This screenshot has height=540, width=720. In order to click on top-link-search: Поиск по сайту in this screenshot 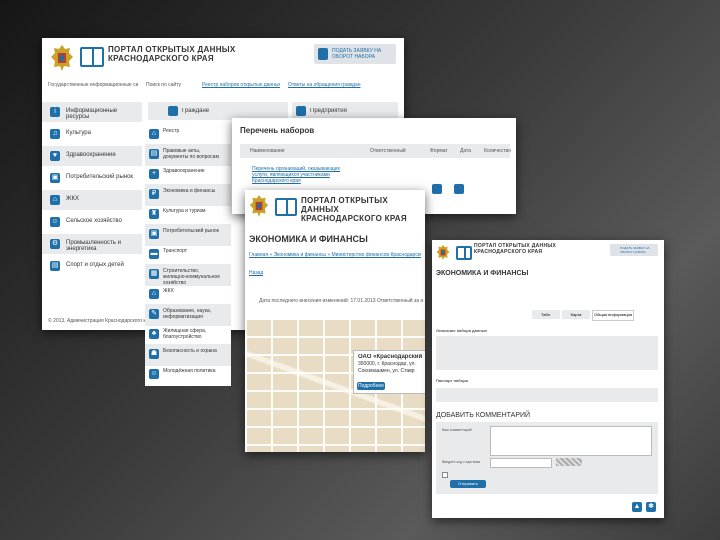, I will do `click(169, 85)`.